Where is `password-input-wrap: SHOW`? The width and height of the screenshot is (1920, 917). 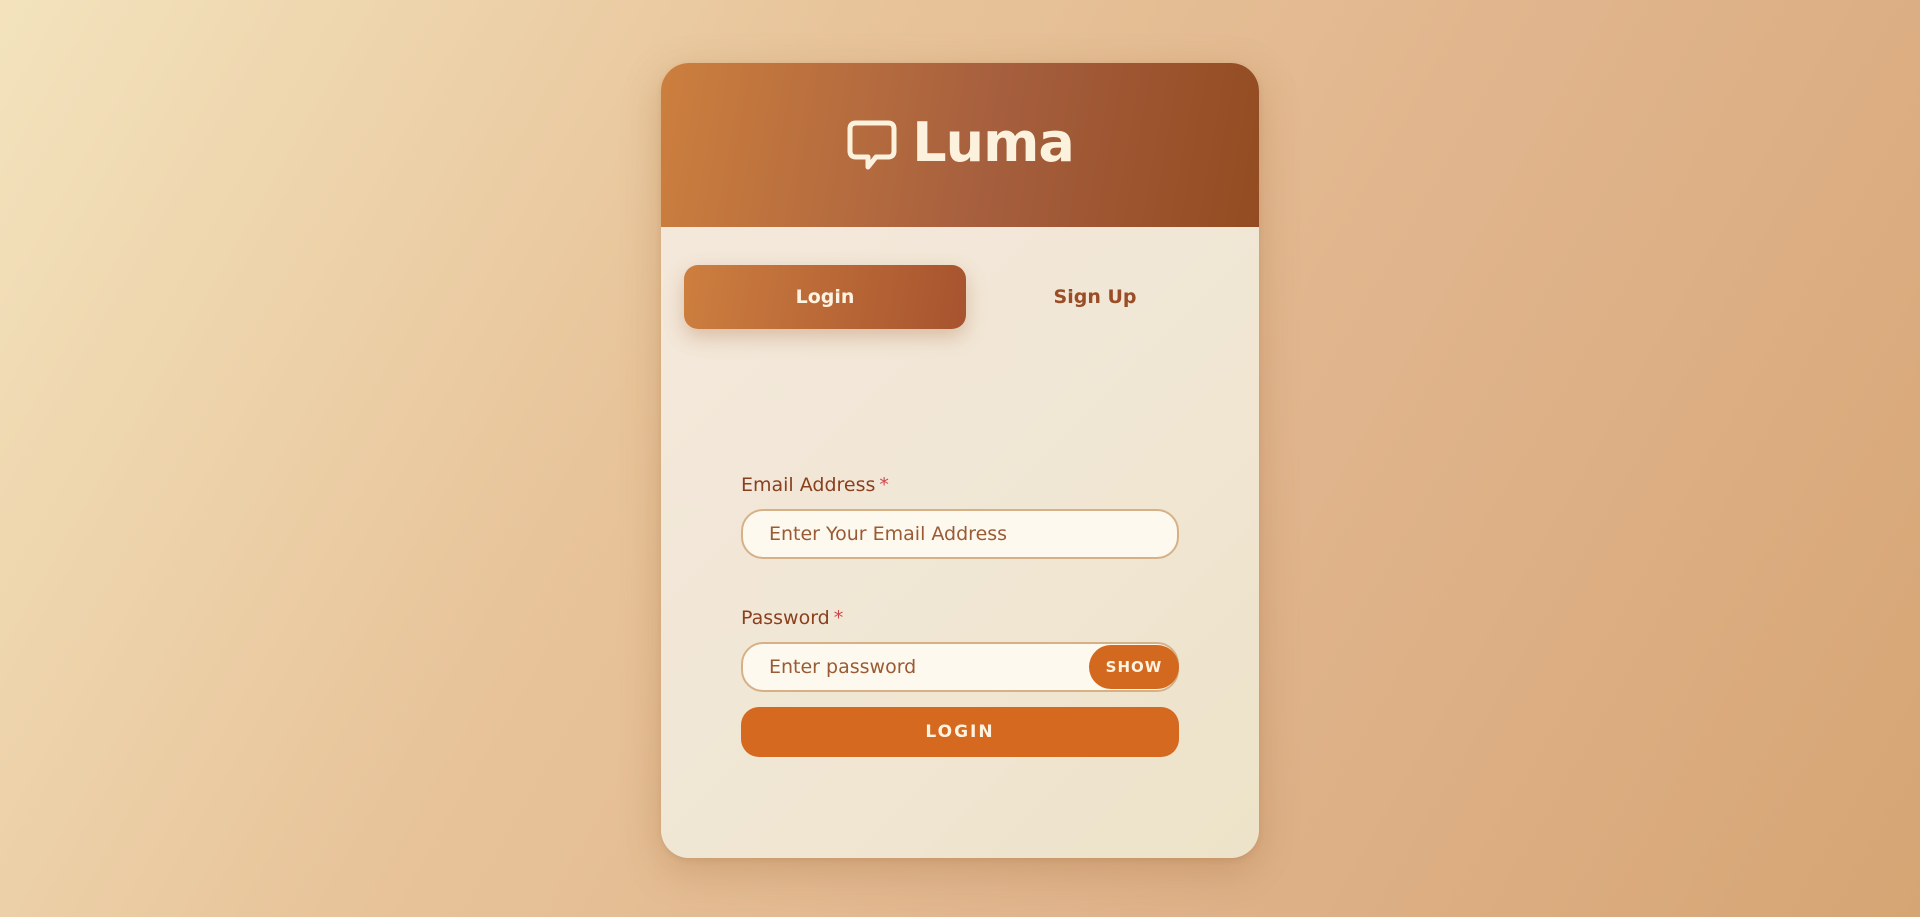 password-input-wrap: SHOW is located at coordinates (960, 667).